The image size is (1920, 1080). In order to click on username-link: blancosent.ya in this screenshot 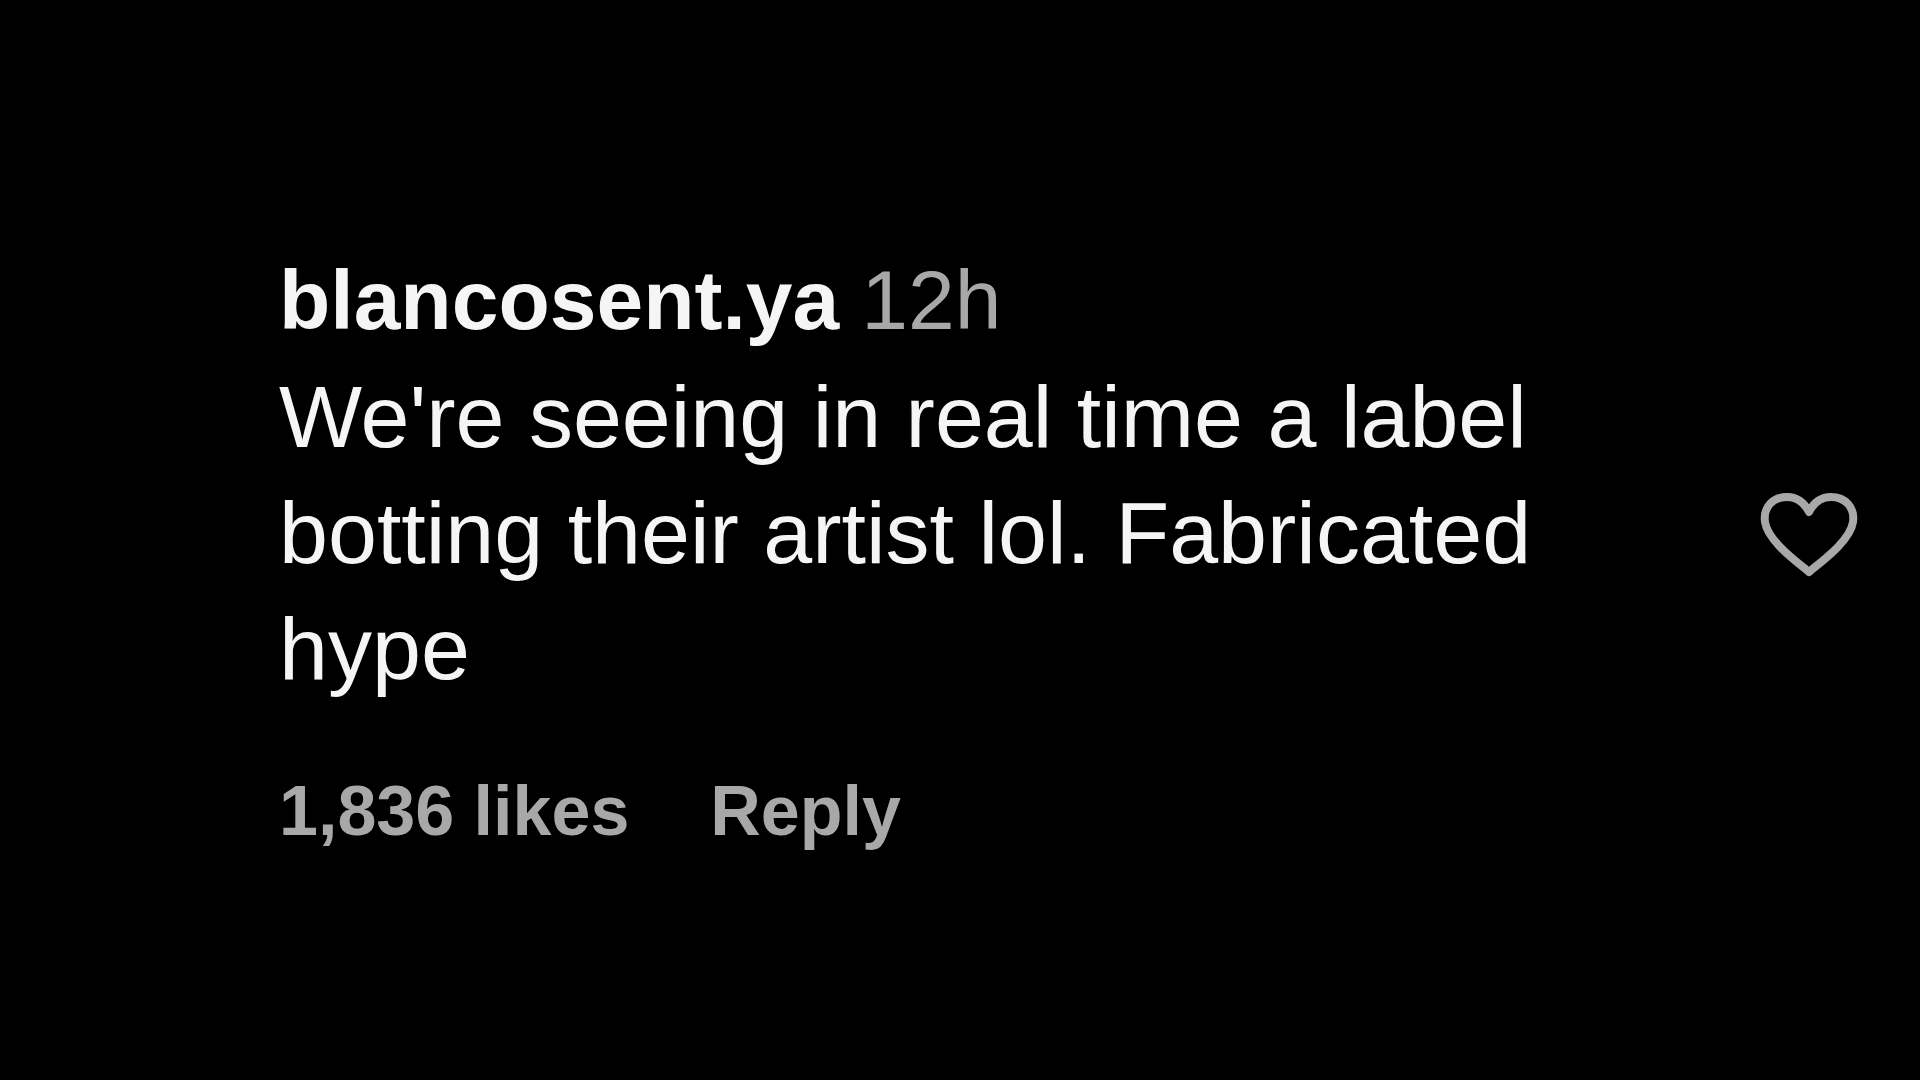, I will do `click(559, 300)`.